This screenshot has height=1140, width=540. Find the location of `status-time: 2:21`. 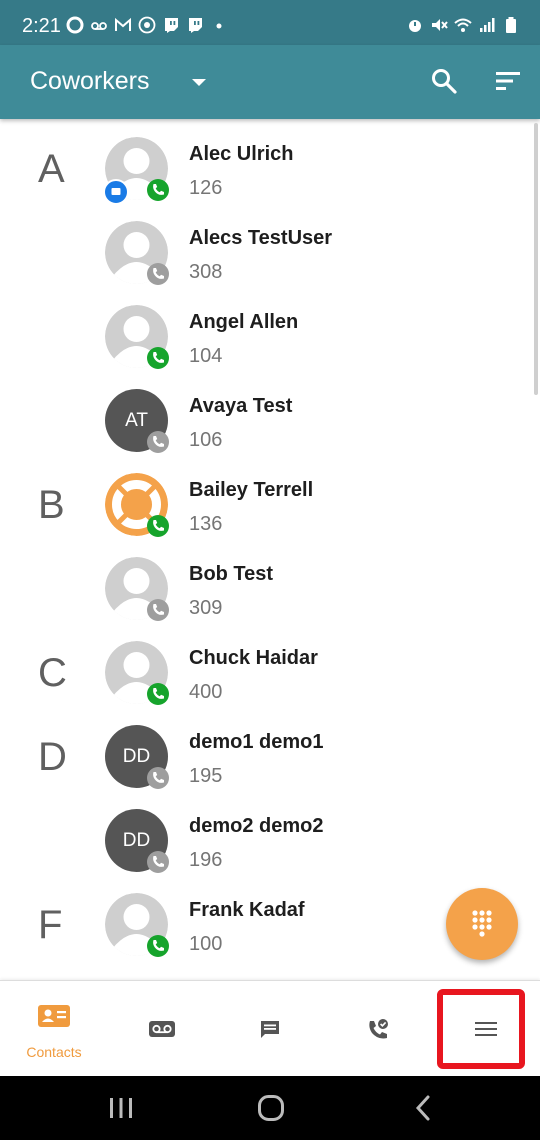

status-time: 2:21 is located at coordinates (41, 26).